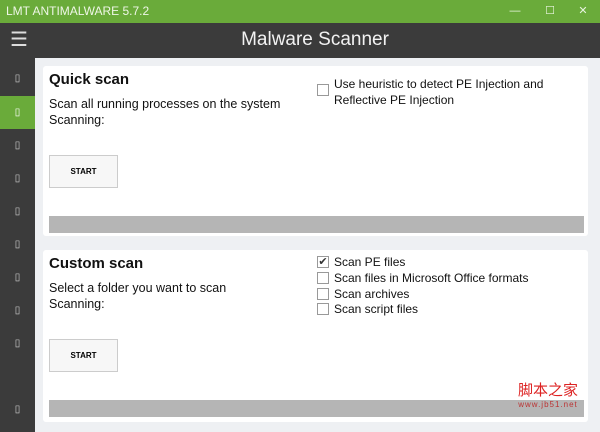 The image size is (600, 432). I want to click on sidebar-item-5: ▯, so click(17, 211).